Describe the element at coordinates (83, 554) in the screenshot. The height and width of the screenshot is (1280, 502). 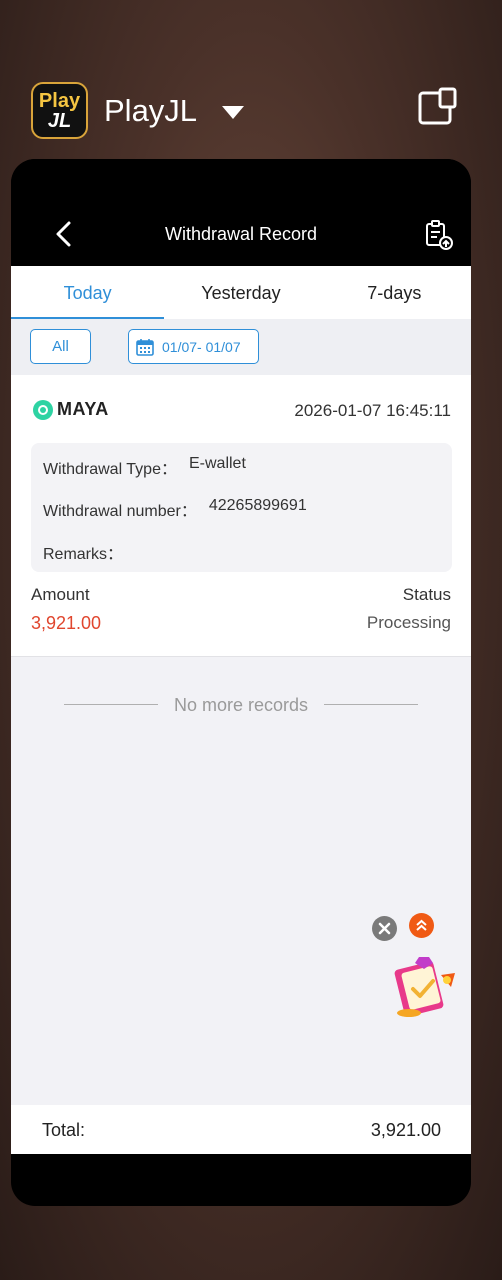
I see `remarks-label: Remarks：` at that location.